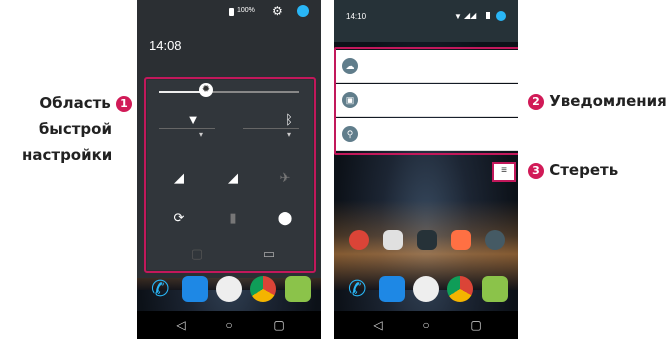  I want to click on shade-time: 14:08, so click(165, 45).